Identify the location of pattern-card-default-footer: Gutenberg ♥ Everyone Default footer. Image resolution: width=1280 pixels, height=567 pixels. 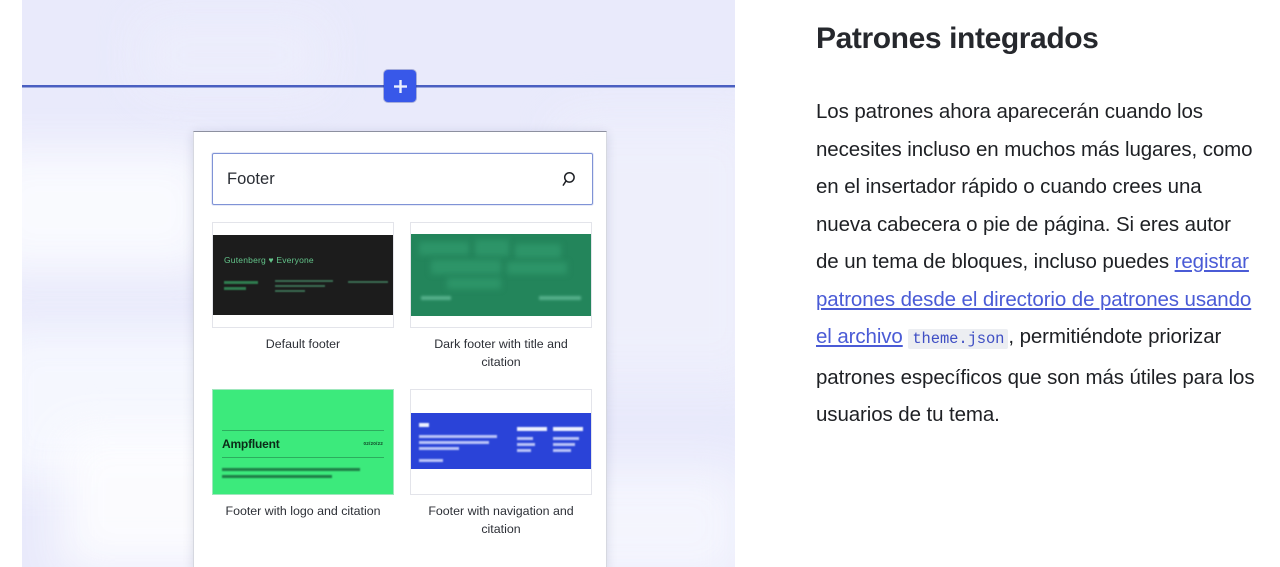
(303, 301).